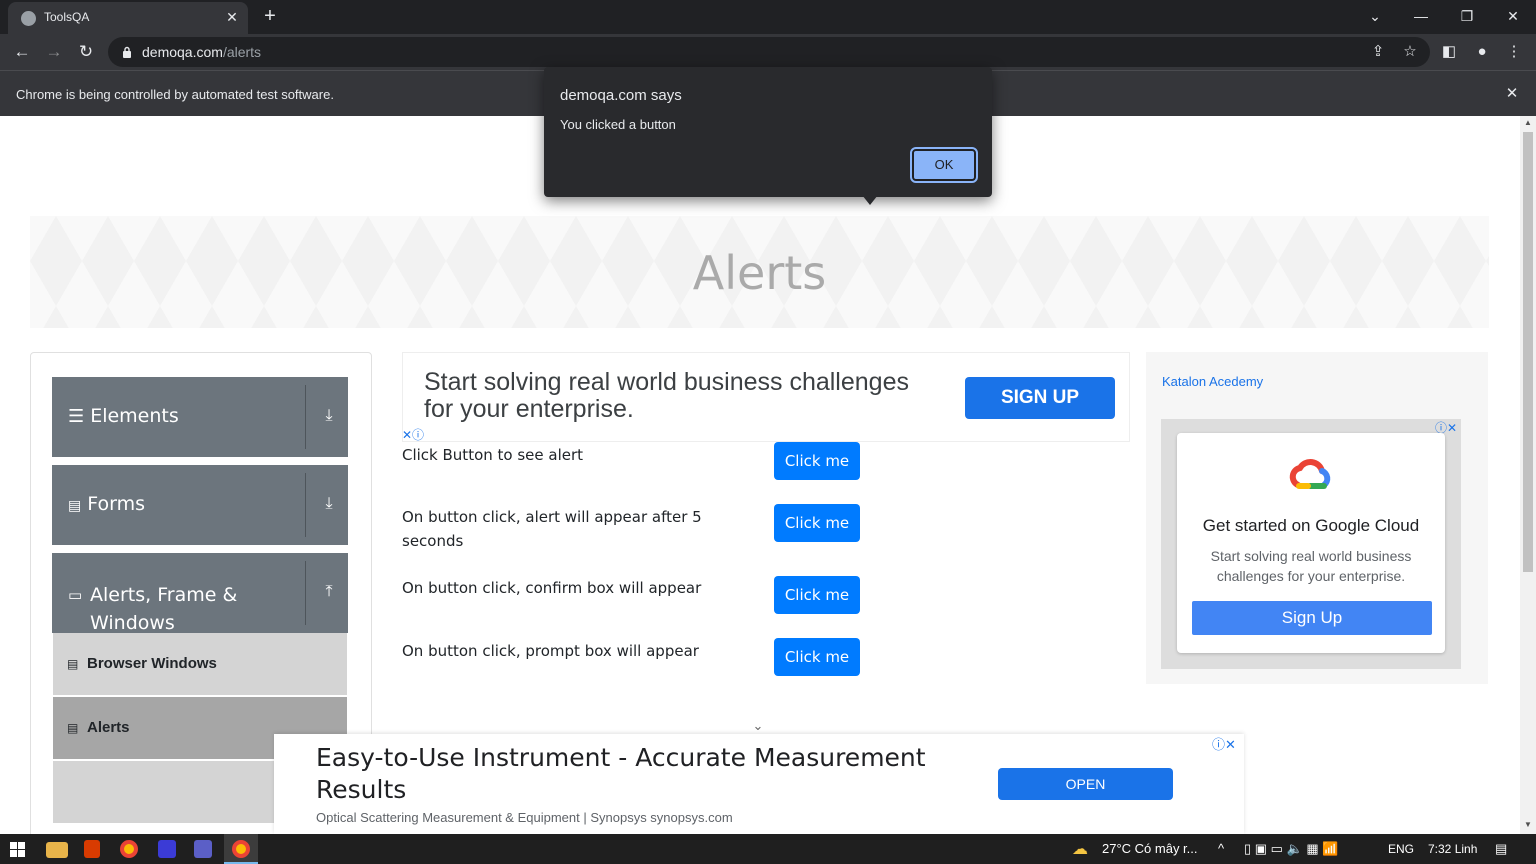 This screenshot has width=1536, height=864. I want to click on hamburger-icon: ☰, so click(76, 416).